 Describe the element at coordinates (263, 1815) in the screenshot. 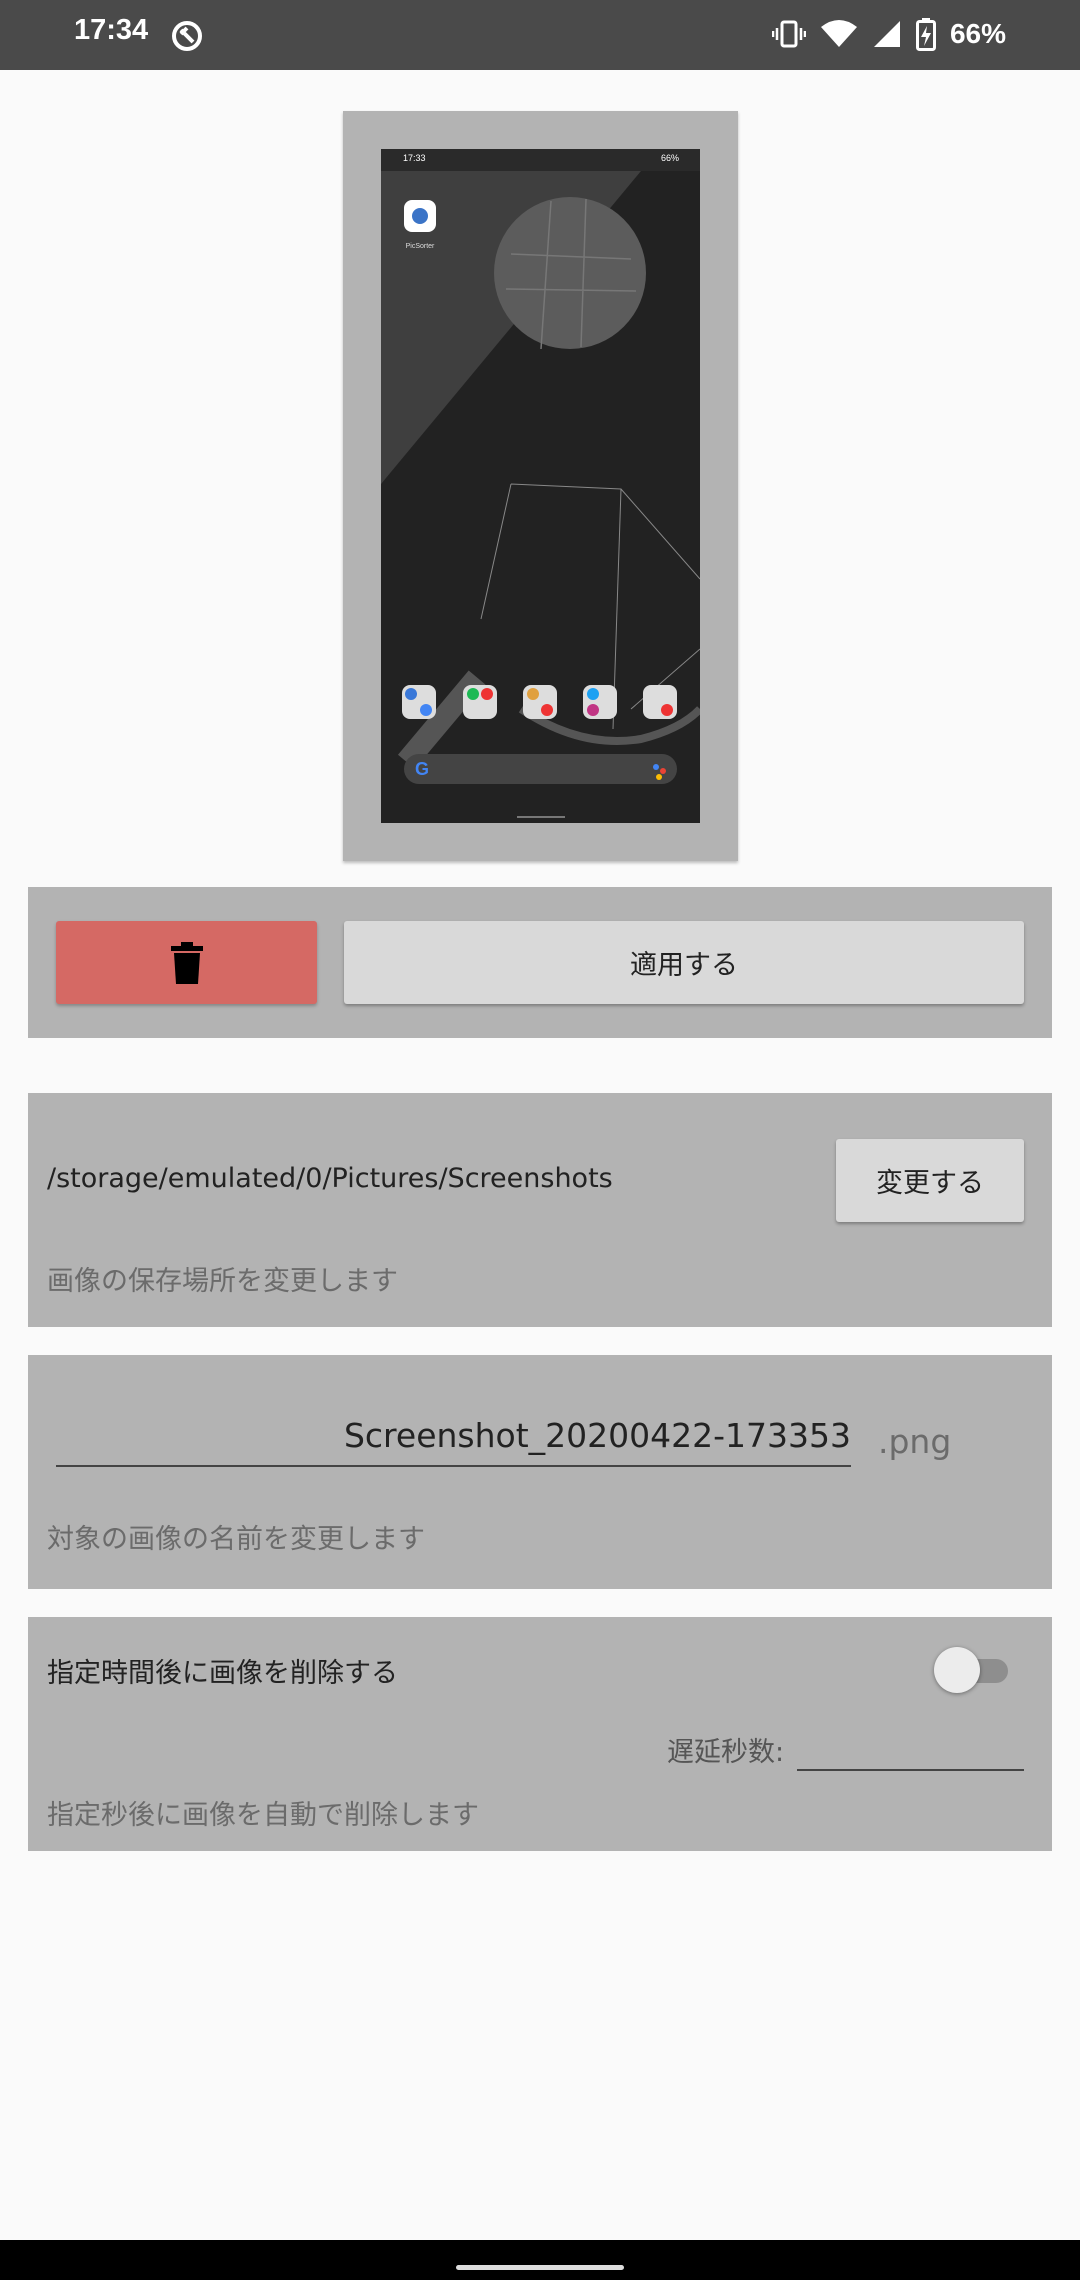

I see `auto-delete-description: 指定秒後に画像を自動で削除します` at that location.